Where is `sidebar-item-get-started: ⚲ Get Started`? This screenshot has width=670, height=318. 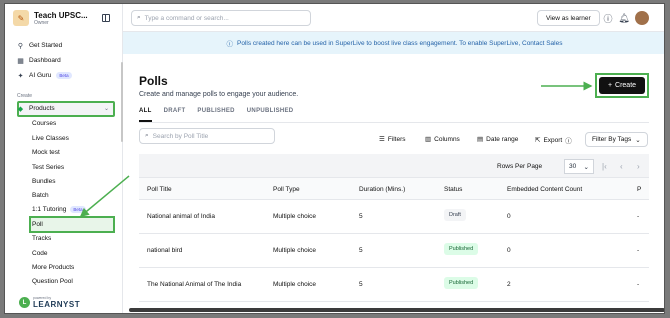
sidebar-item-get-started: ⚲ Get Started is located at coordinates (39, 46).